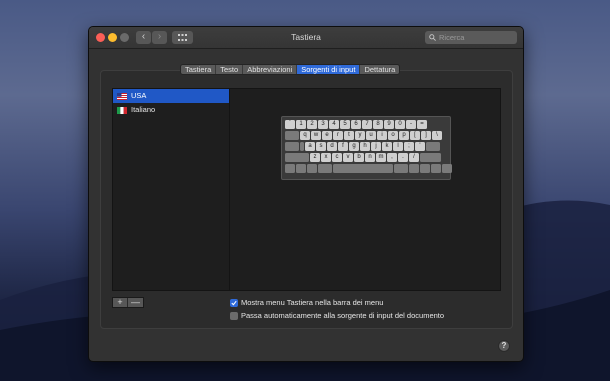  I want to click on key: \, so click(437, 135).